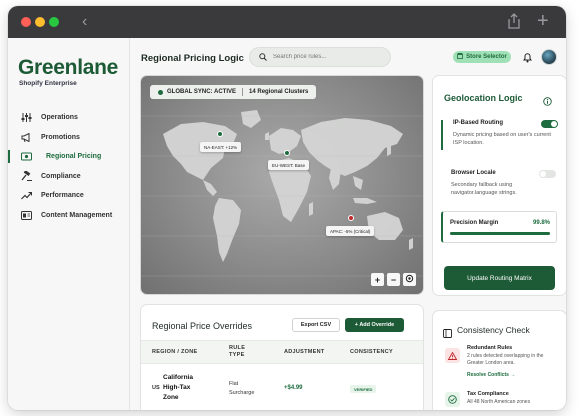  I want to click on map-label-apac: APAC: -5% (Critical), so click(350, 231).